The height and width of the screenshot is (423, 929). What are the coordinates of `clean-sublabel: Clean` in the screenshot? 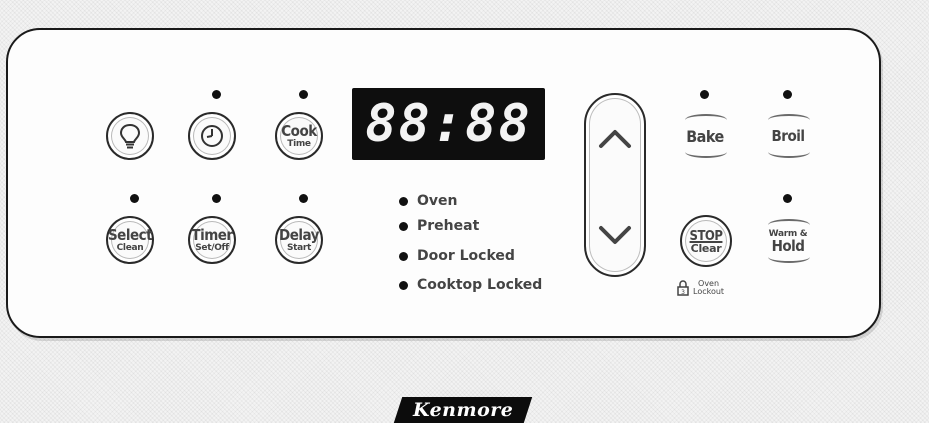 It's located at (130, 247).